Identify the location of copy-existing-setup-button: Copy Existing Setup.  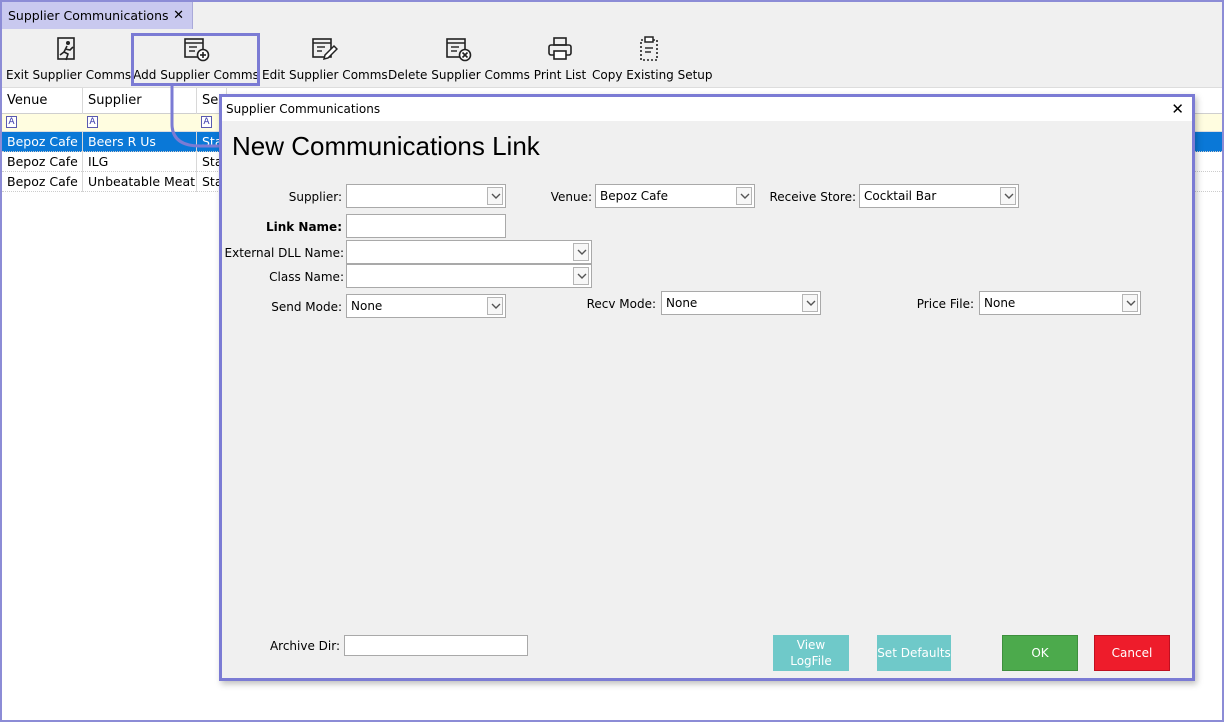
(652, 58).